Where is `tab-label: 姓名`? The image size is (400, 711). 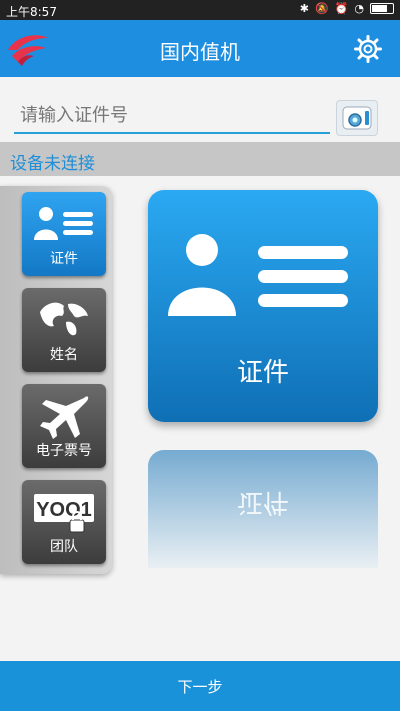 tab-label: 姓名 is located at coordinates (64, 355).